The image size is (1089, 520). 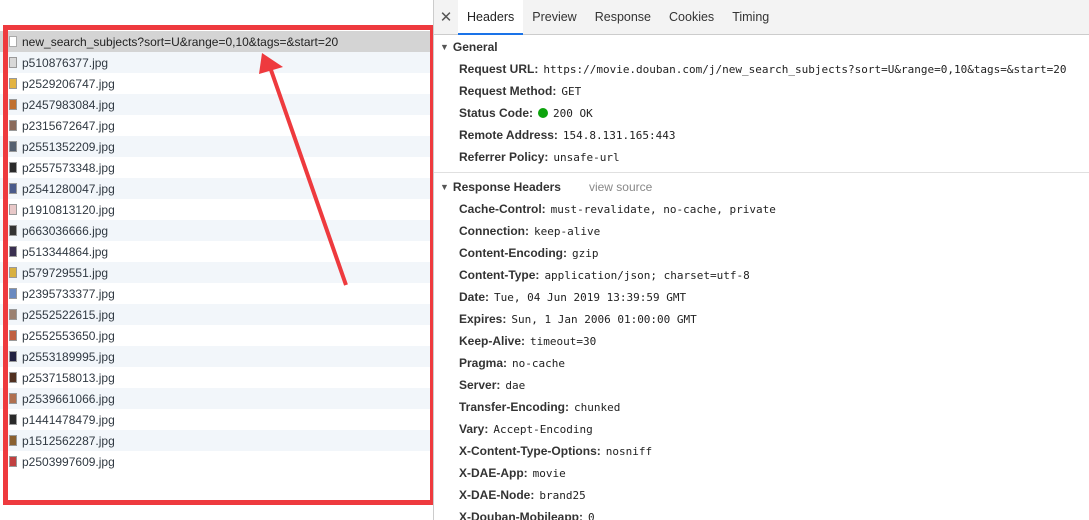 I want to click on header-row: X-Content-Type-Options: nosniff, so click(x=761, y=451).